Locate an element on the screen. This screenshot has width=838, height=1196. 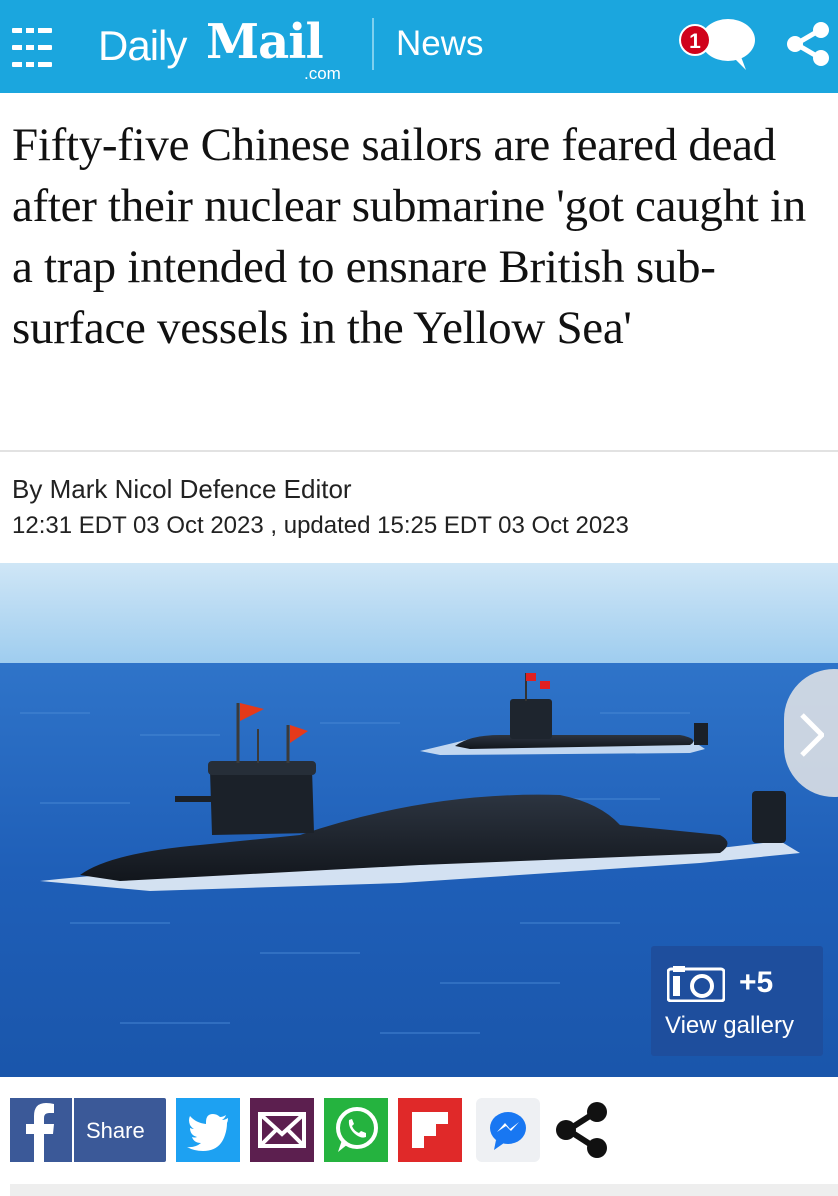
site-header: Daily Mail .com News 1 is located at coordinates (419, 46).